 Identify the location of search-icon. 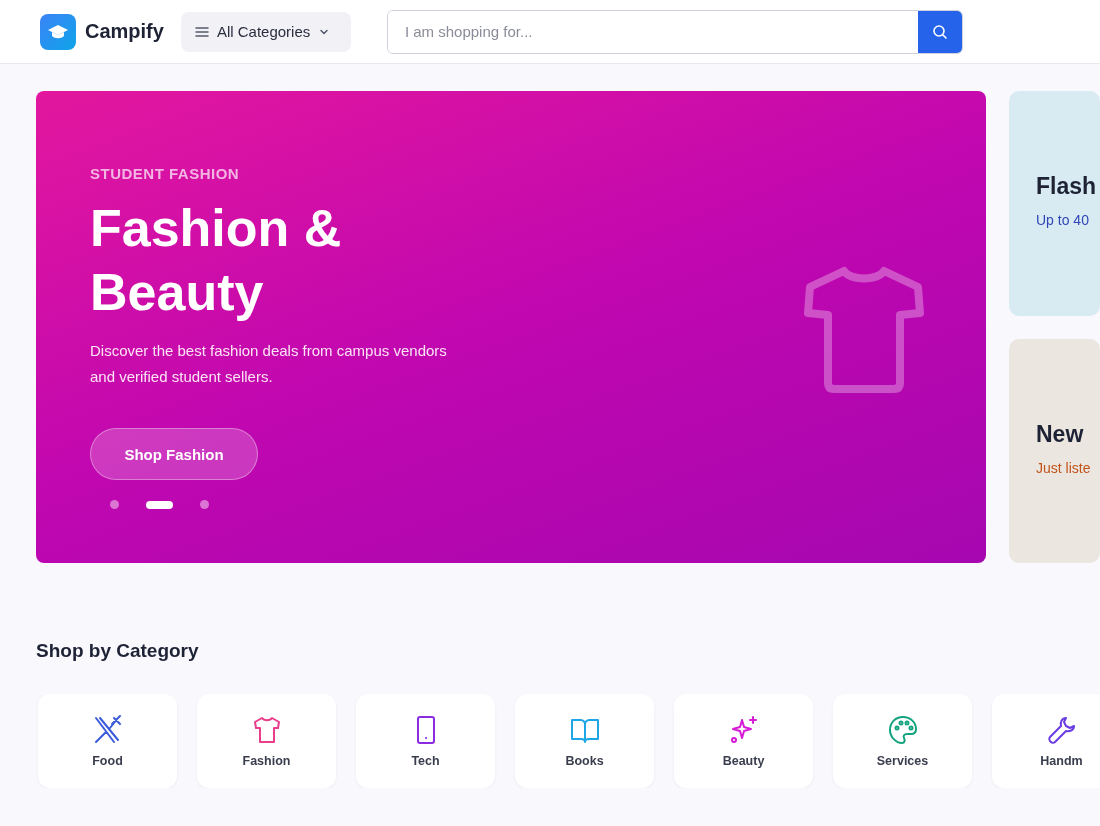
(939, 31).